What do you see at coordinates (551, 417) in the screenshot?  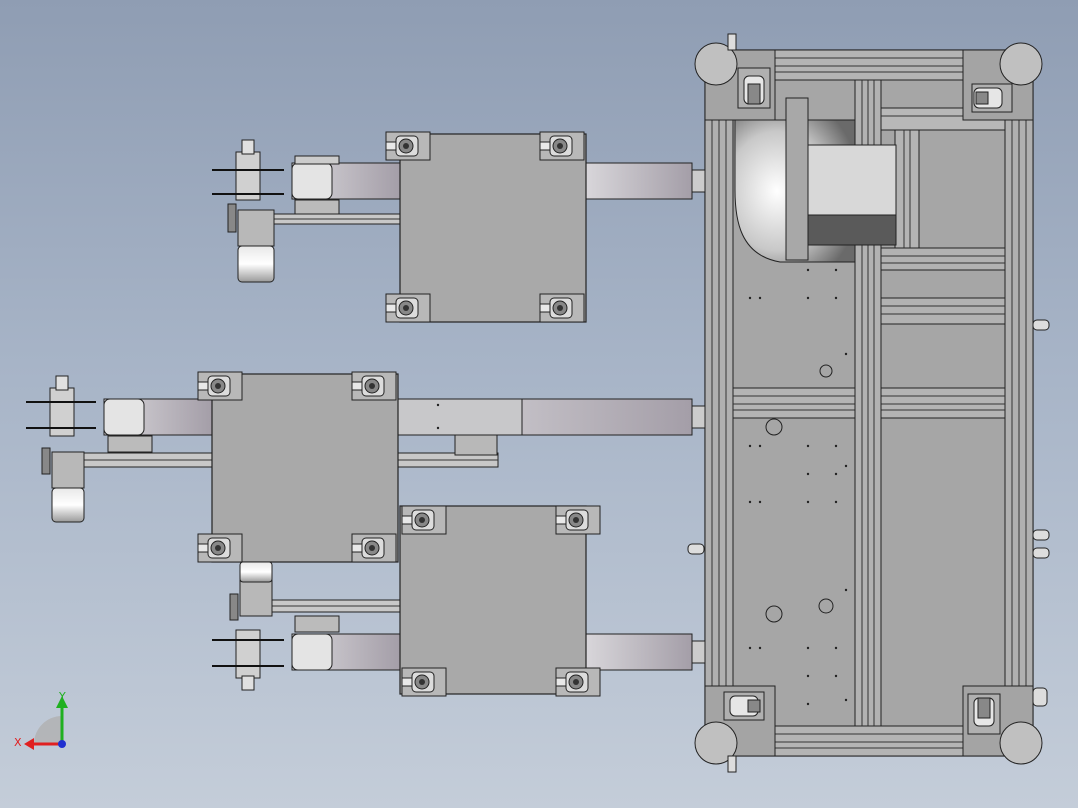 I see `arm-middle` at bounding box center [551, 417].